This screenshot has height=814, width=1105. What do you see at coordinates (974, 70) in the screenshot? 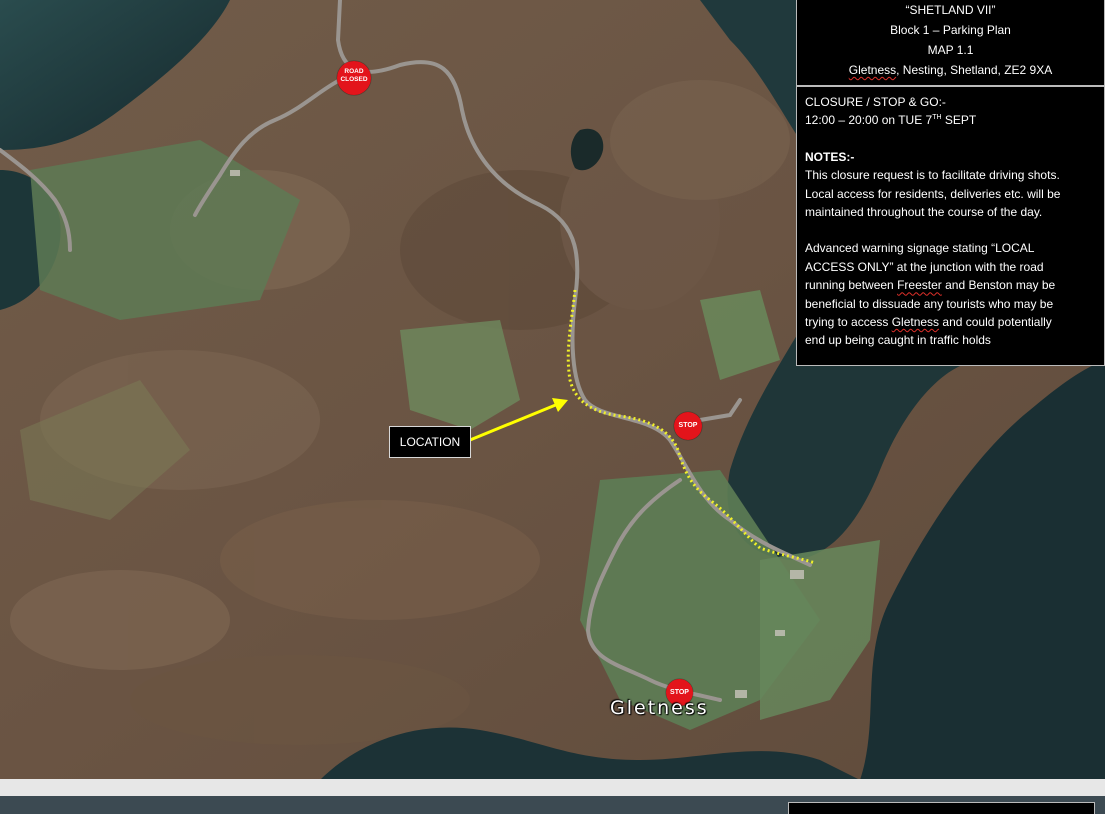
I see `address-rest: , Nesting, Shetland, ZE2 9XA` at bounding box center [974, 70].